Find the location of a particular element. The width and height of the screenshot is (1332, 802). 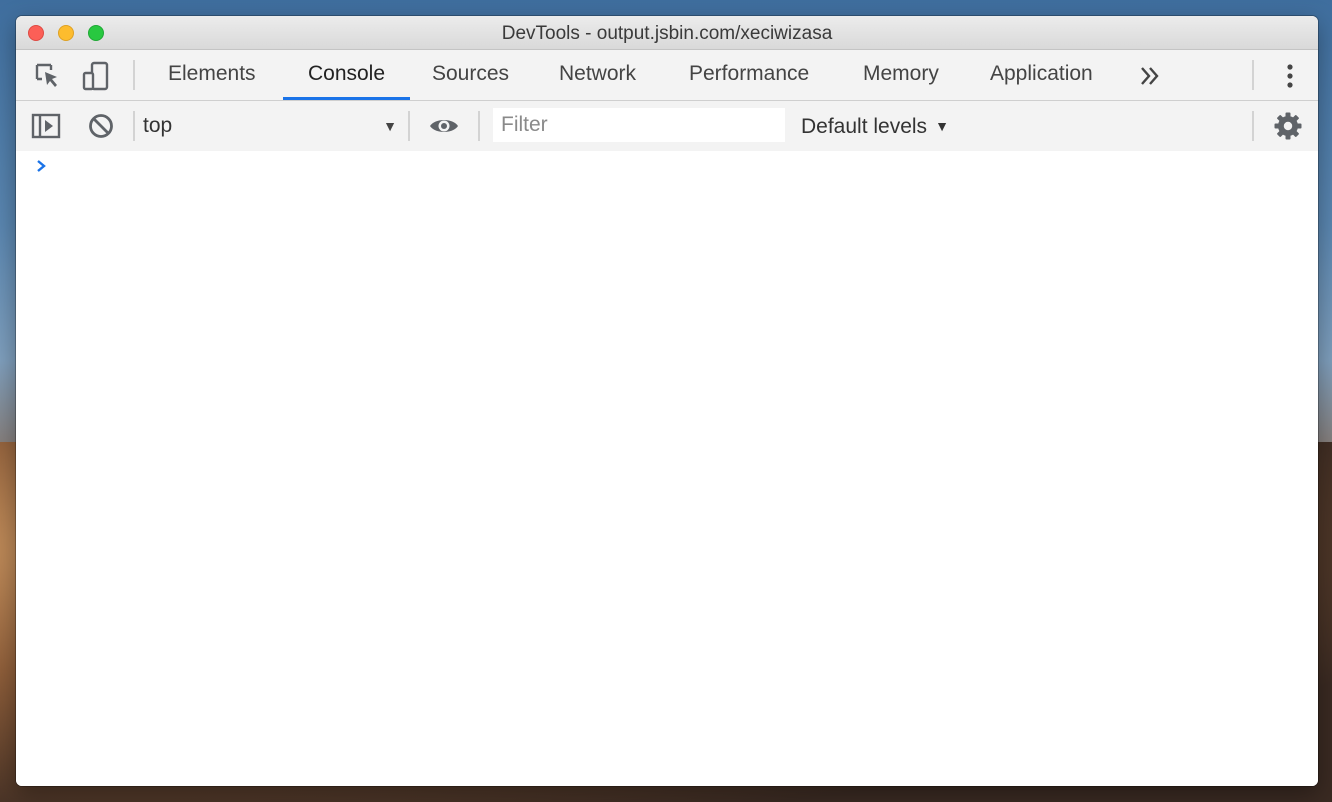

tab-elements: Elements is located at coordinates (212, 75).